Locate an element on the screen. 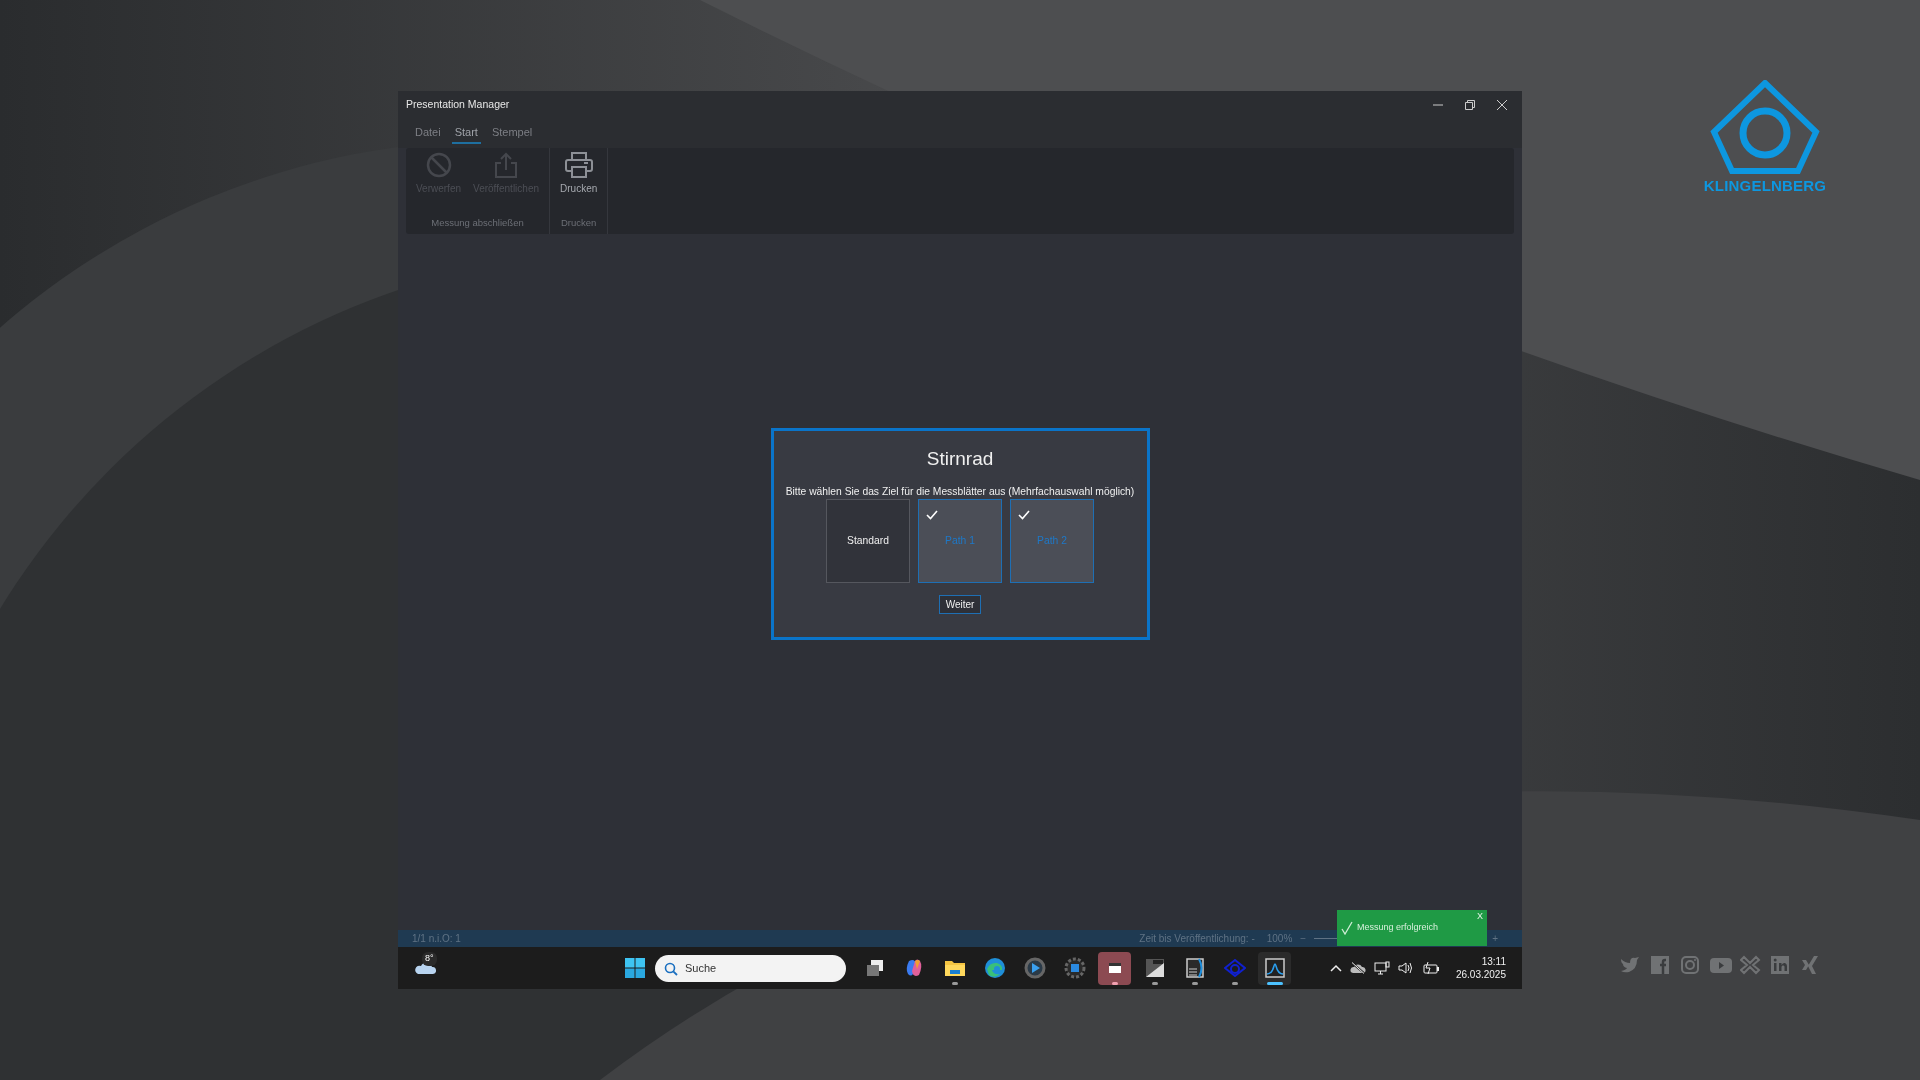 The height and width of the screenshot is (1080, 1920). ribbon-button: Drucken is located at coordinates (579, 174).